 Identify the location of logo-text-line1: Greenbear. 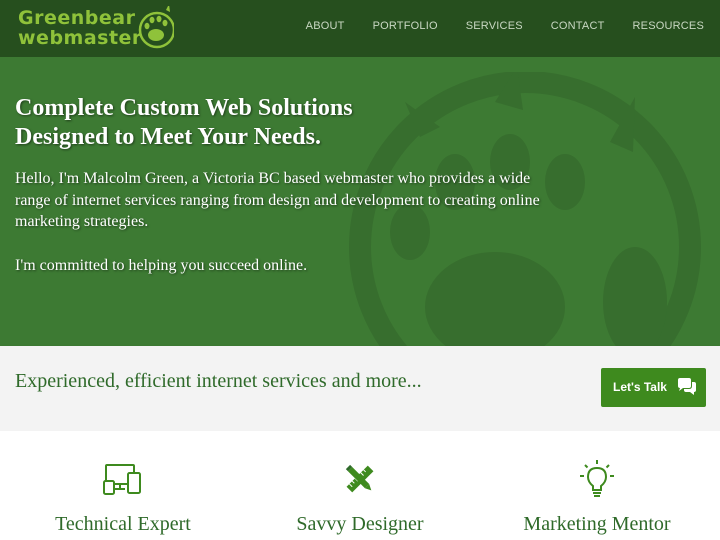
(77, 18).